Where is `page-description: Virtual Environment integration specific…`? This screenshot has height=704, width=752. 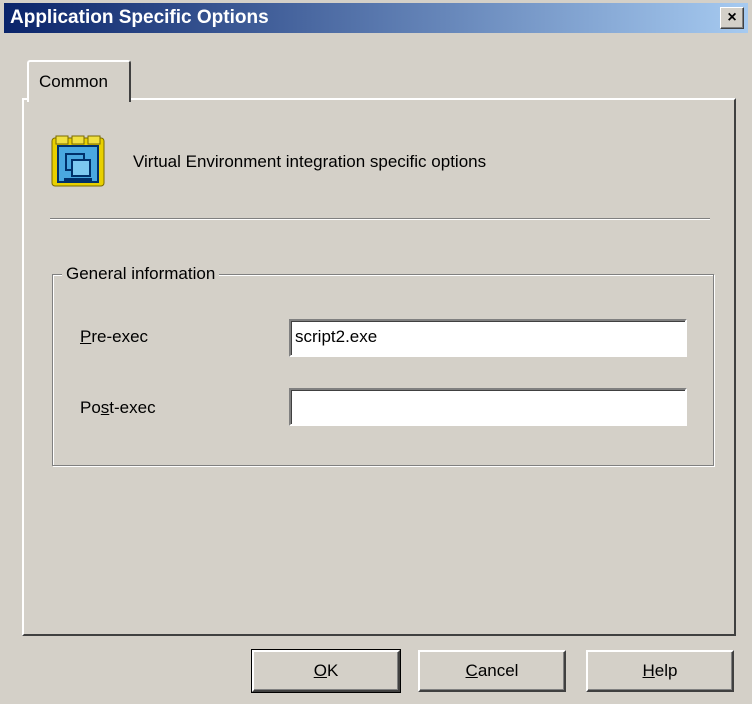 page-description: Virtual Environment integration specific… is located at coordinates (310, 161).